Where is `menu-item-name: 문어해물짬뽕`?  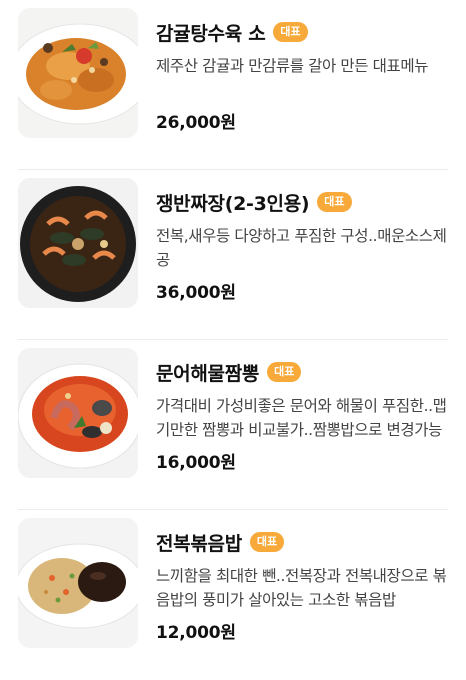
menu-item-name: 문어해물짬뽕 is located at coordinates (208, 373).